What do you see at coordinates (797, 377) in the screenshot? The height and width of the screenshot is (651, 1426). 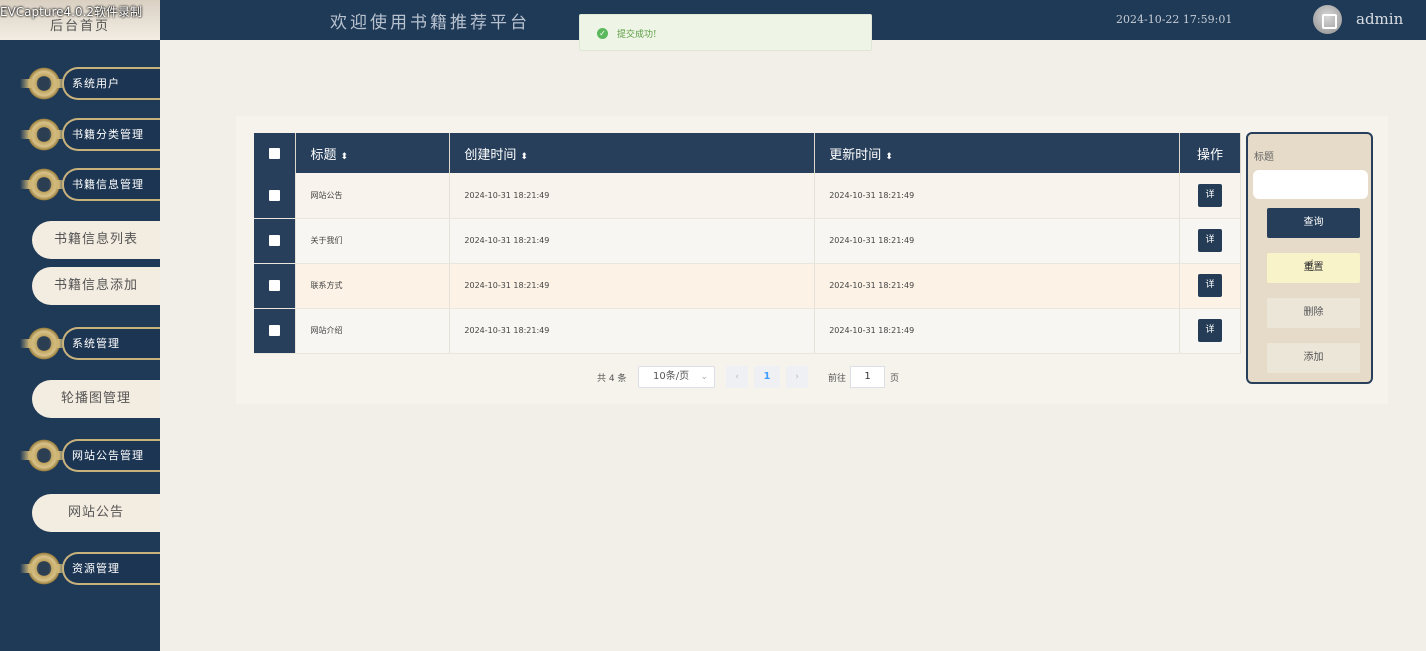 I see `next-page-button: ›` at bounding box center [797, 377].